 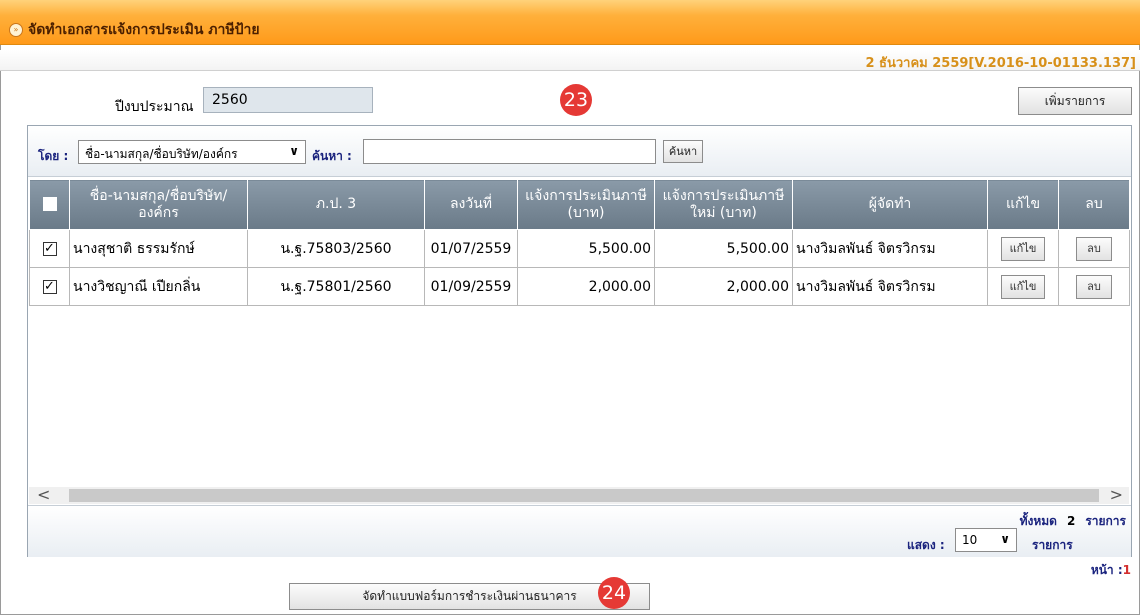 I want to click on page-size-value: 10, so click(x=970, y=540).